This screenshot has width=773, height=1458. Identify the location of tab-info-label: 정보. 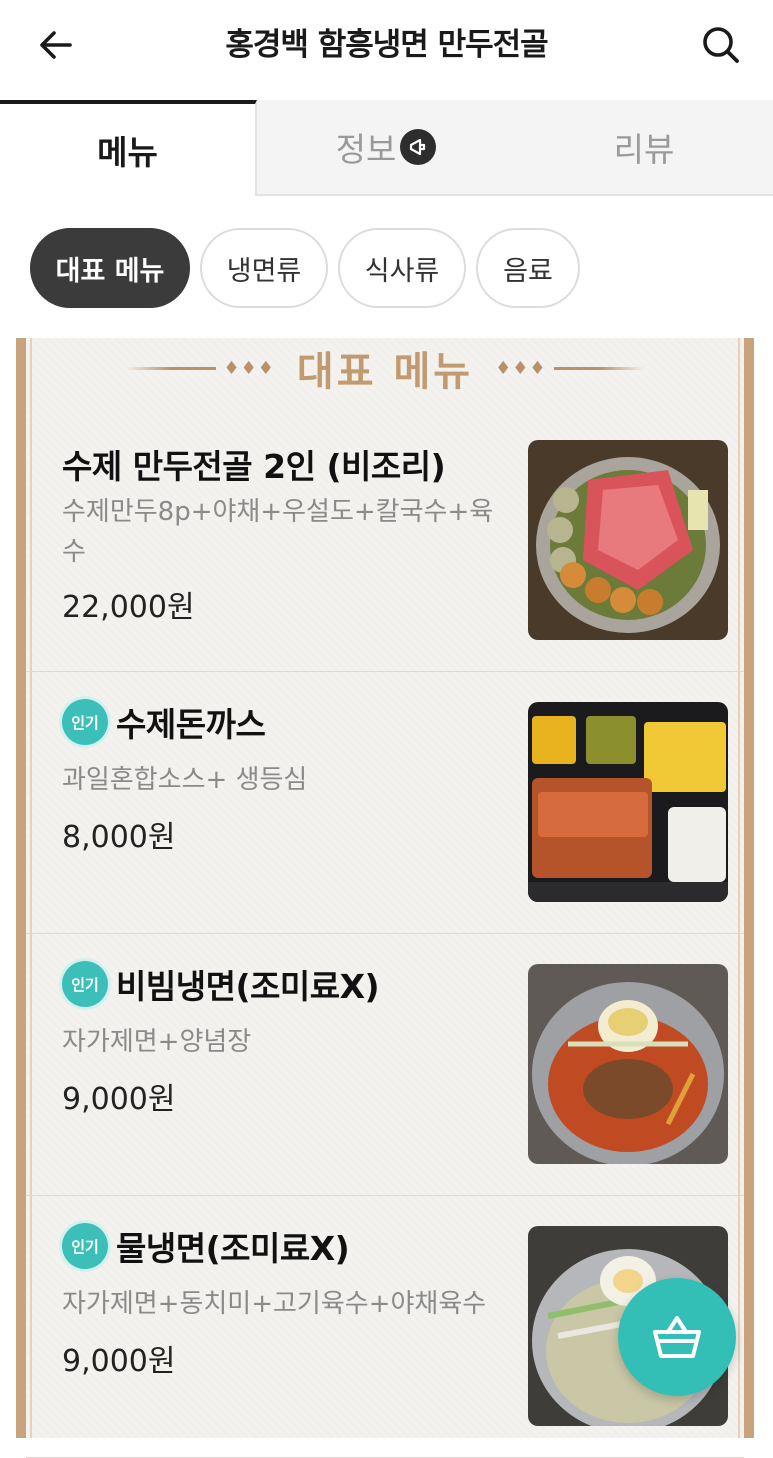
(366, 149).